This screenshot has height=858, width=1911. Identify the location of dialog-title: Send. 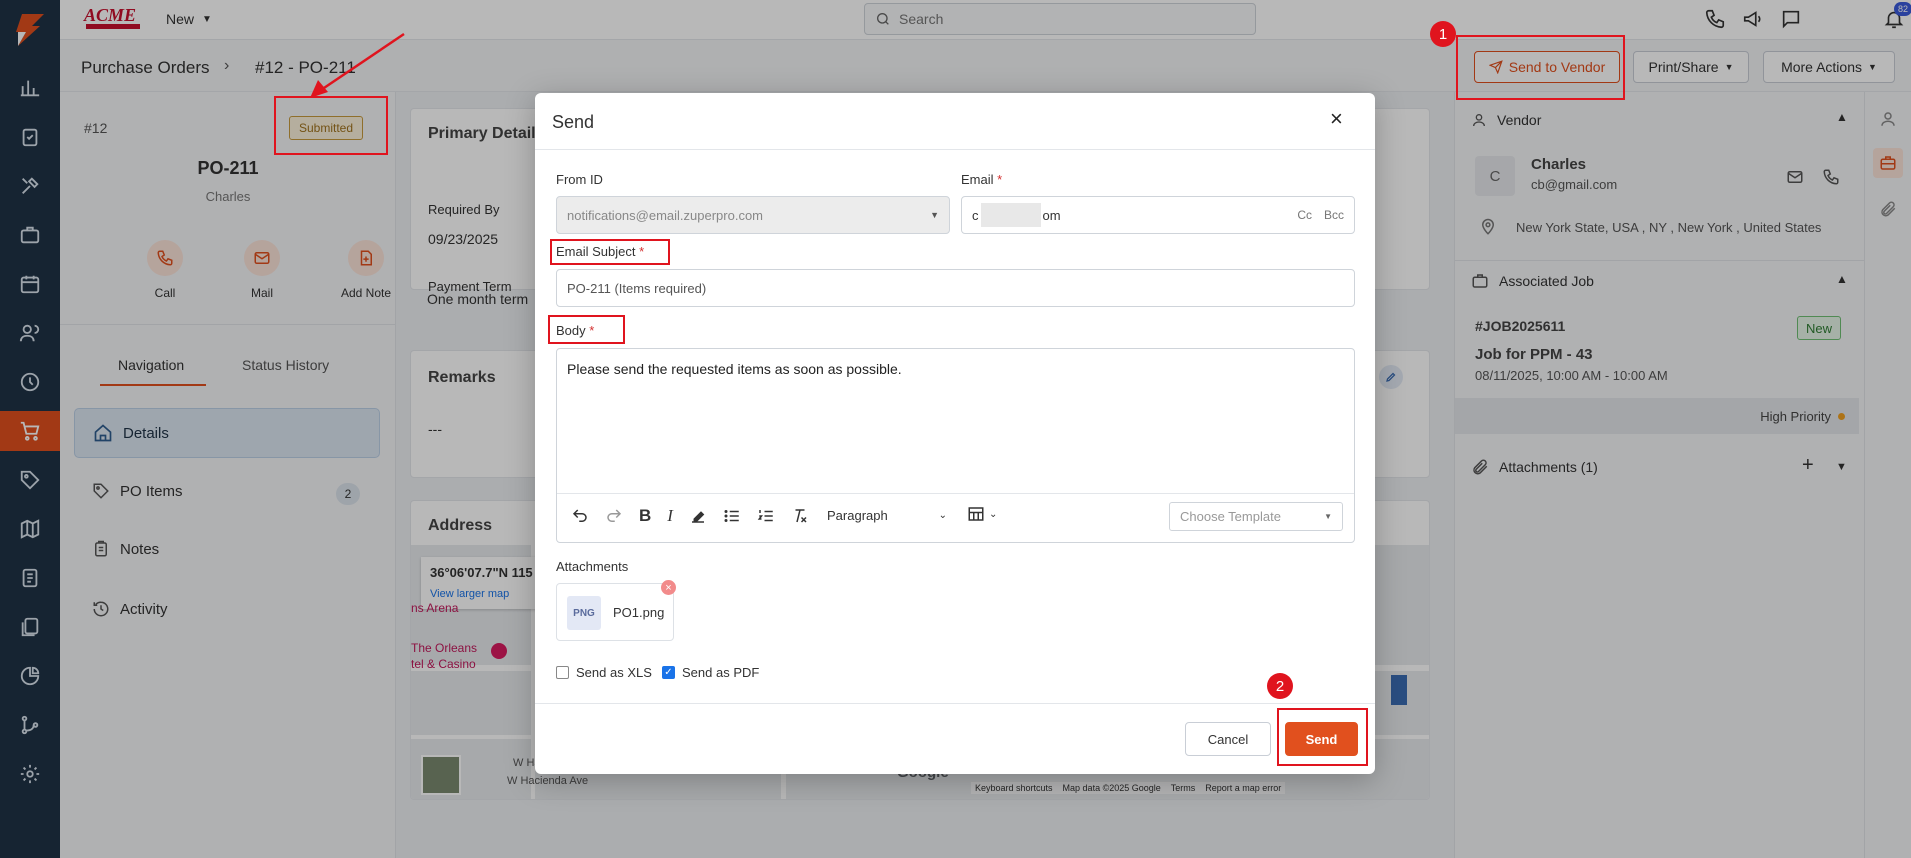
(573, 122).